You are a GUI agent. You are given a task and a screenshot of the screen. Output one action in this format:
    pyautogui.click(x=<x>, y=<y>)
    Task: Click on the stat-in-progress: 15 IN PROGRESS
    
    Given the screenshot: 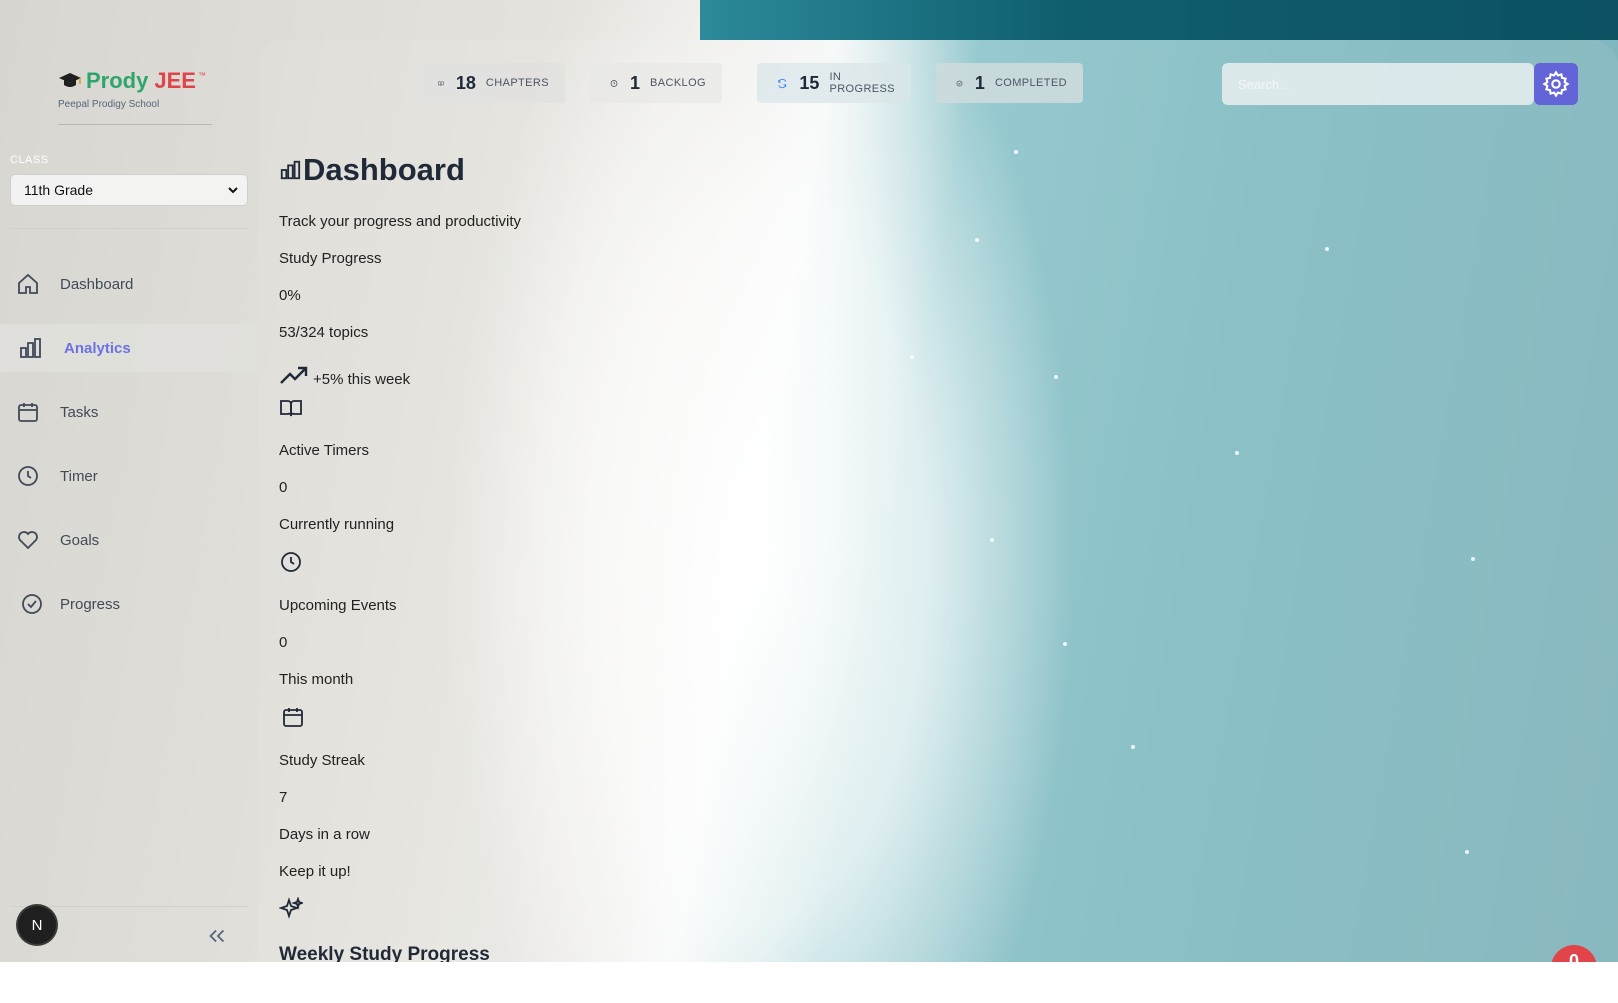 What is the action you would take?
    pyautogui.click(x=834, y=83)
    